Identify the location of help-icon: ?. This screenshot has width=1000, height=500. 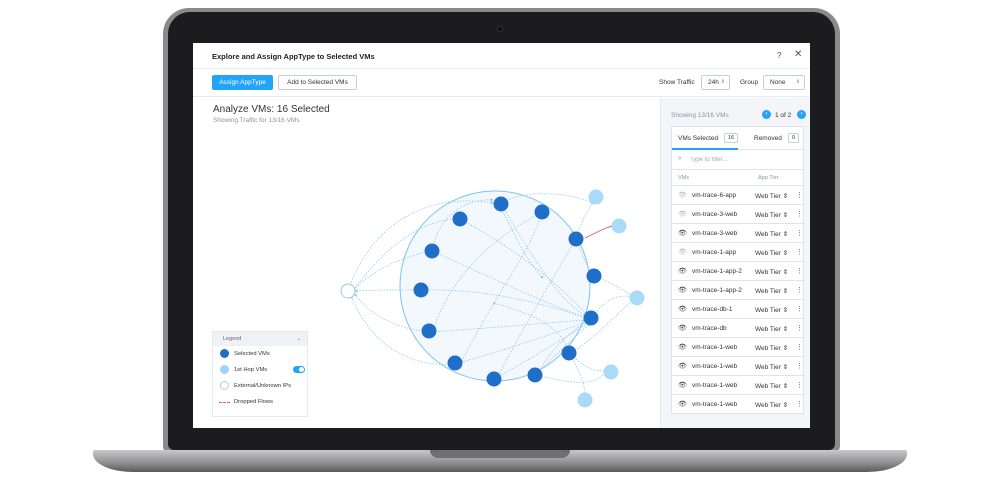
(779, 55).